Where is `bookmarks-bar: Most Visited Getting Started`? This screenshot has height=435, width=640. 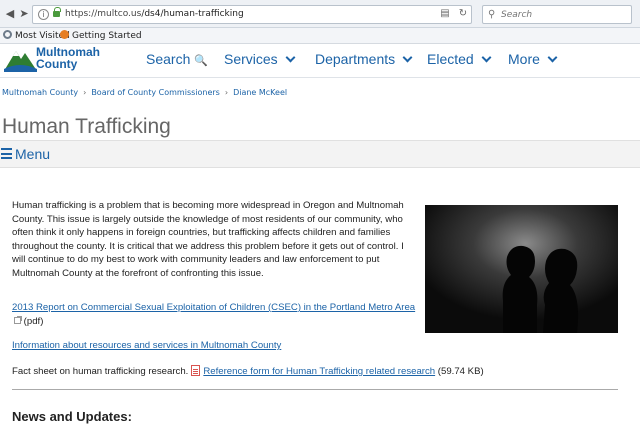
bookmarks-bar: Most Visited Getting Started is located at coordinates (320, 36).